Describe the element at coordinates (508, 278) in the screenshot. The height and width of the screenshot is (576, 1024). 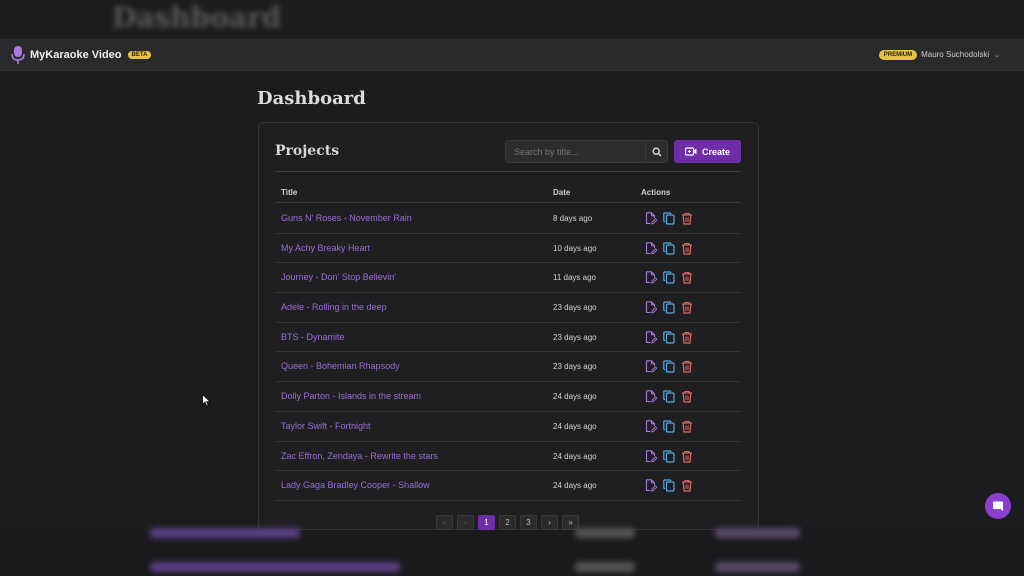
I see `table-row: Journey - Don' Stop Believin' 11 days ago` at that location.